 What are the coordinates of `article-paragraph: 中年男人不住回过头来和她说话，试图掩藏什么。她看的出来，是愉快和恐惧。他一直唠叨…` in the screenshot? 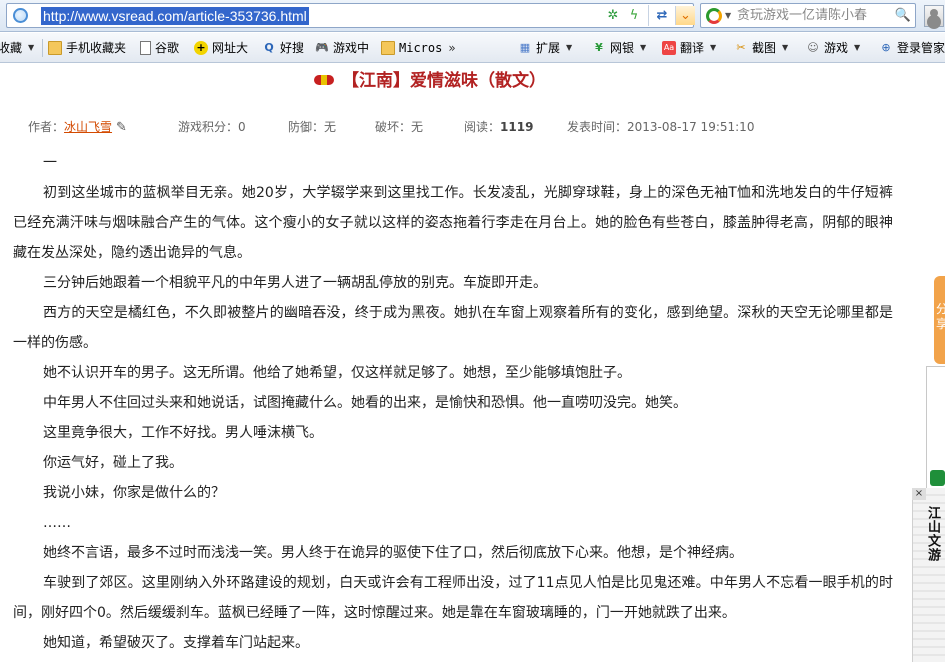 It's located at (365, 403).